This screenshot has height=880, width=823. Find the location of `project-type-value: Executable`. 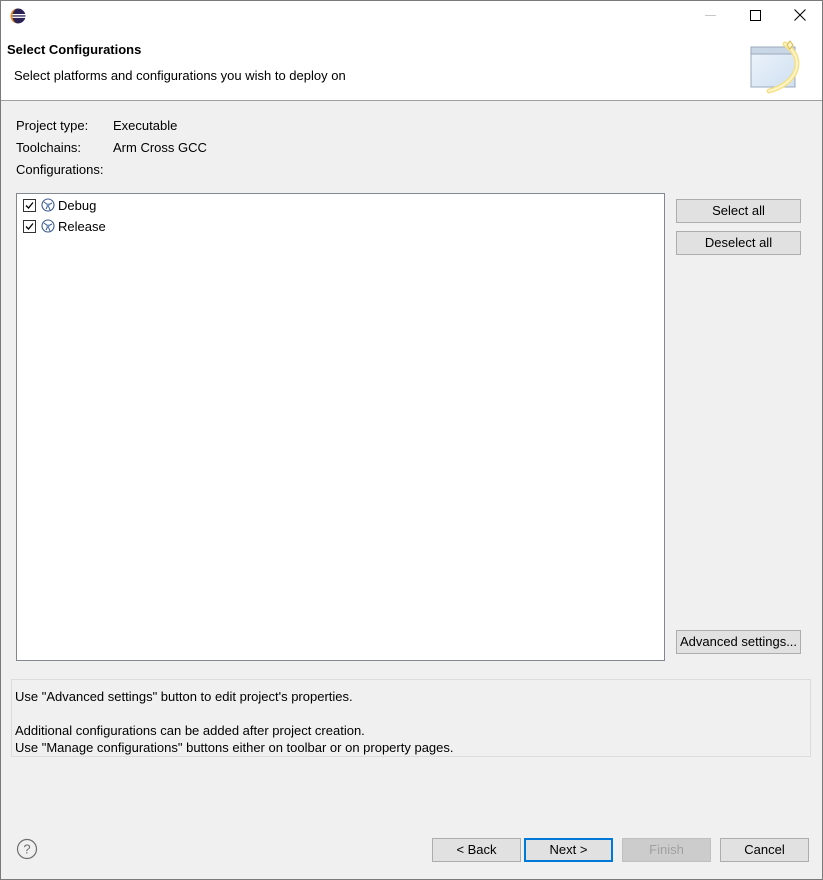

project-type-value: Executable is located at coordinates (145, 125).